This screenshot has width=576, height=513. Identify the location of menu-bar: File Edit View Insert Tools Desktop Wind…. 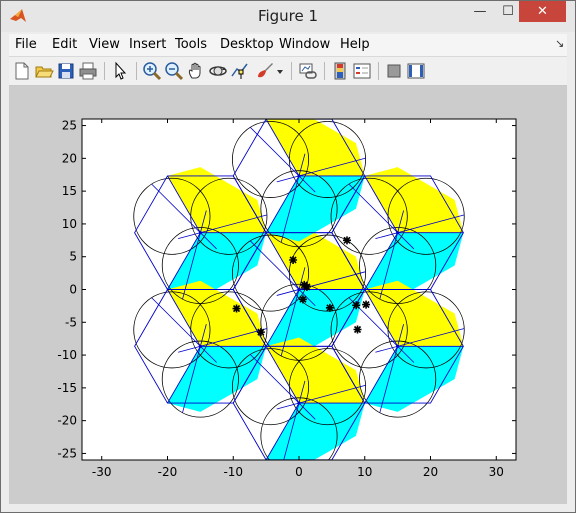
(288, 45).